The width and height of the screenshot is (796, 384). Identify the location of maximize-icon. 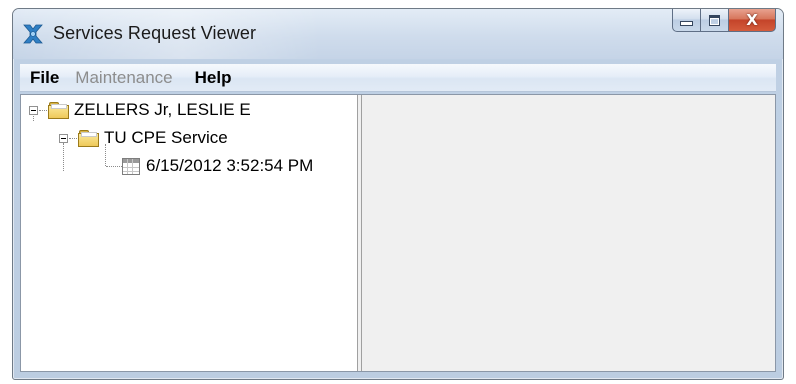
(714, 20).